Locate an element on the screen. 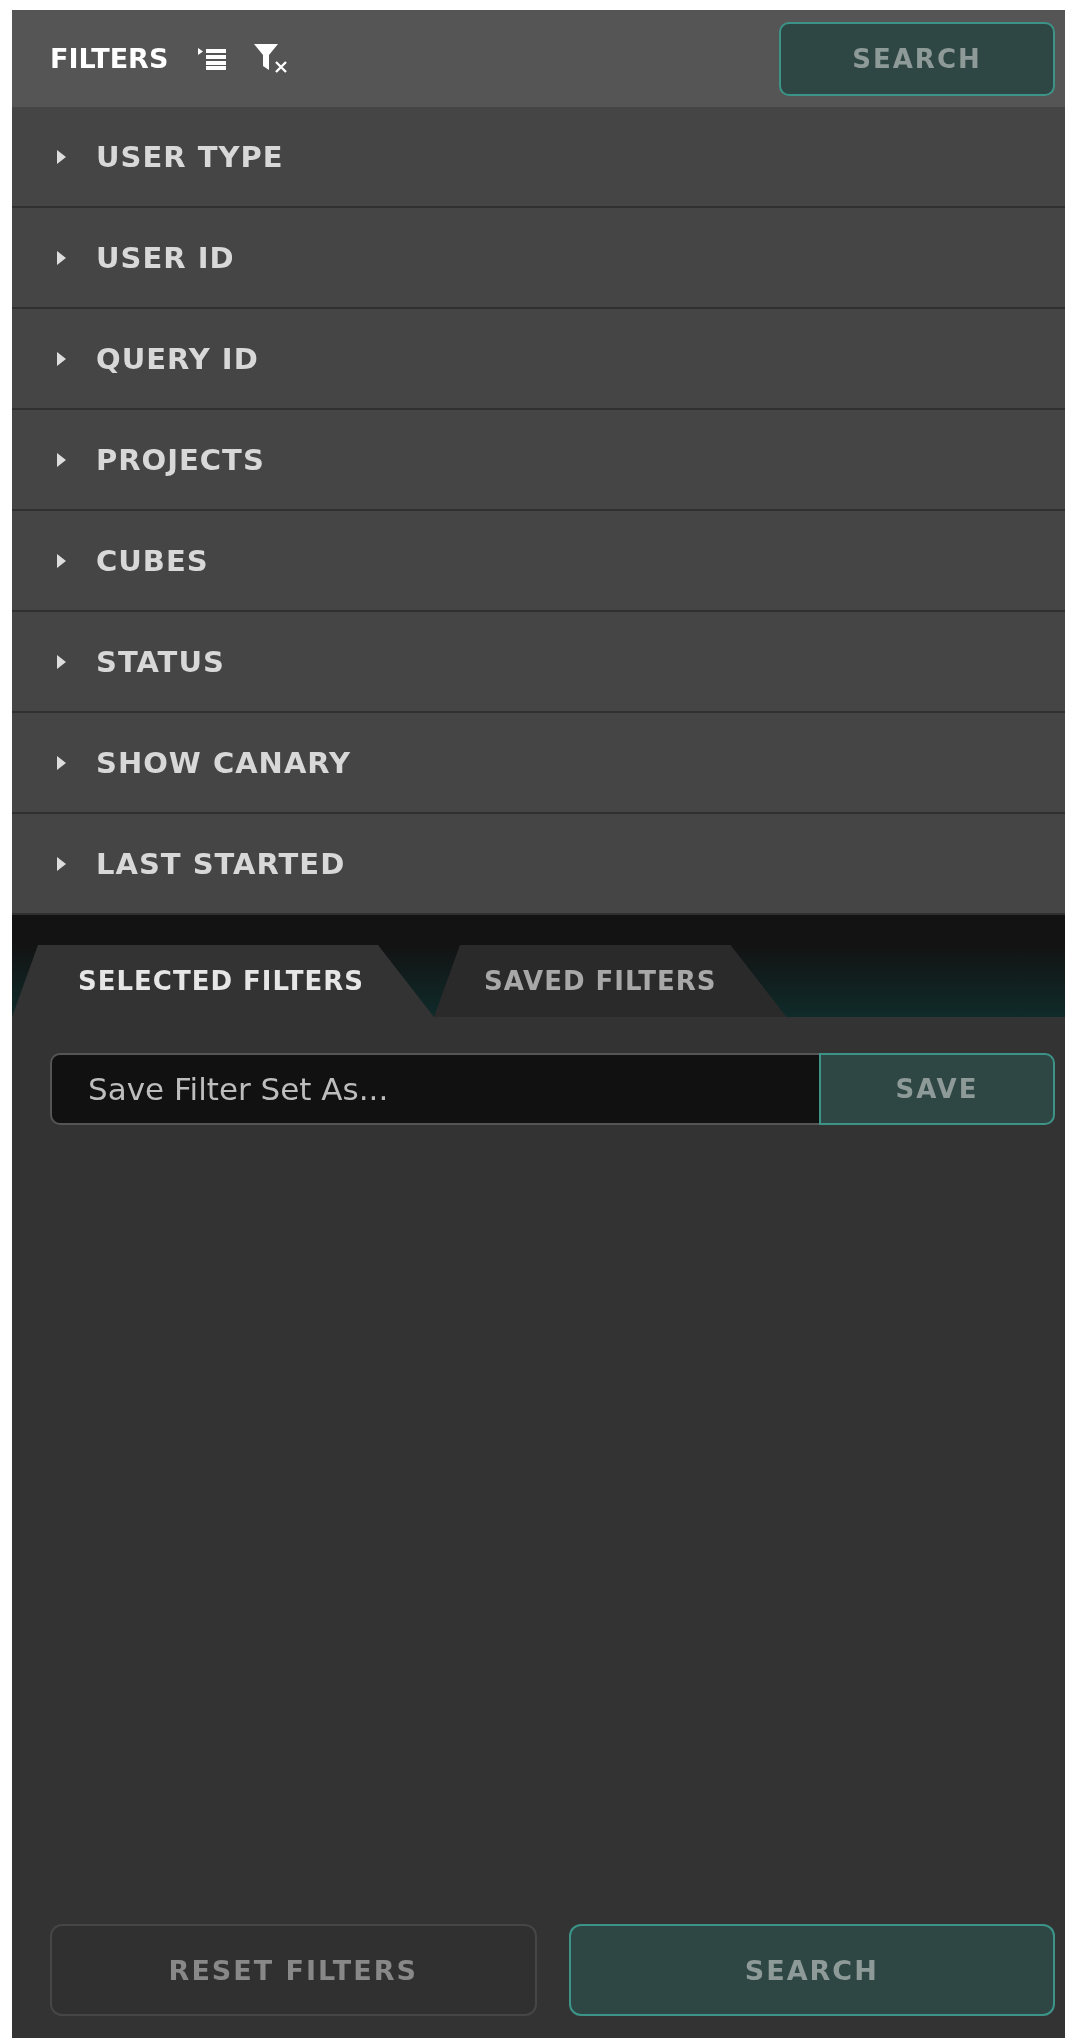 This screenshot has width=1065, height=2038. reset-filters-button: RESET FILTERS is located at coordinates (293, 1970).